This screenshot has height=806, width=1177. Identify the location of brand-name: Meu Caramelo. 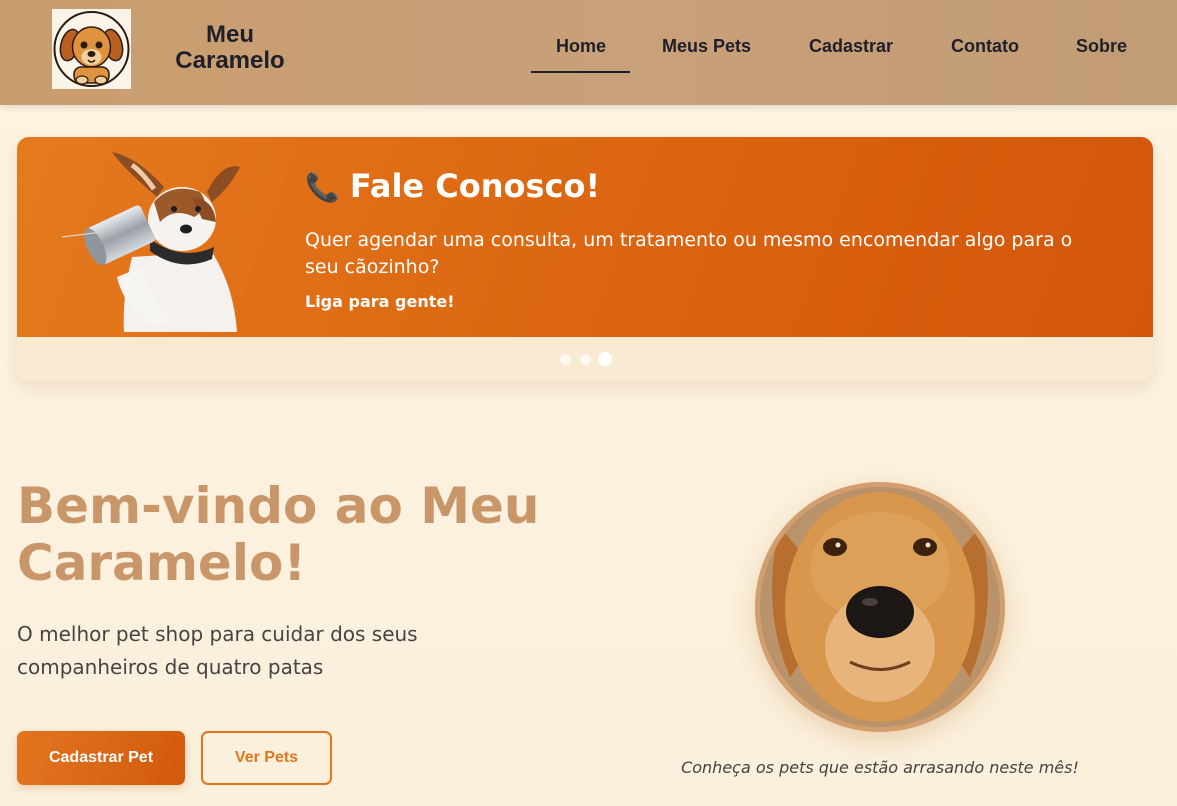
(230, 48).